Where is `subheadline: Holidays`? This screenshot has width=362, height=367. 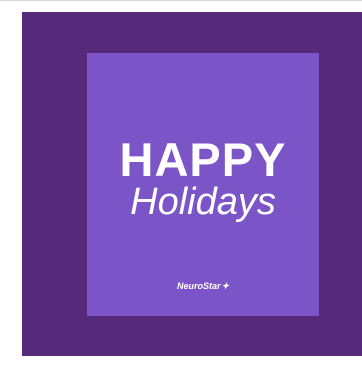 subheadline: Holidays is located at coordinates (203, 202).